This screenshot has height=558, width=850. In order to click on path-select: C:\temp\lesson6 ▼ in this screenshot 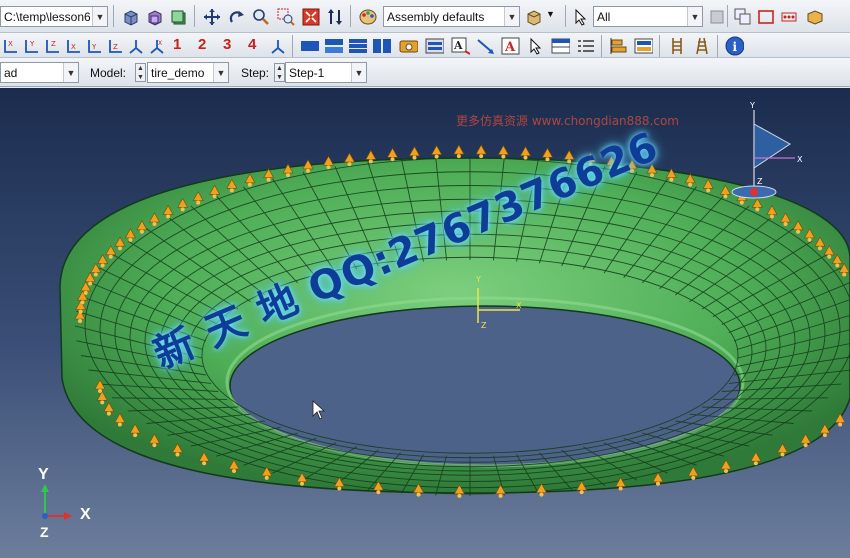, I will do `click(54, 16)`.